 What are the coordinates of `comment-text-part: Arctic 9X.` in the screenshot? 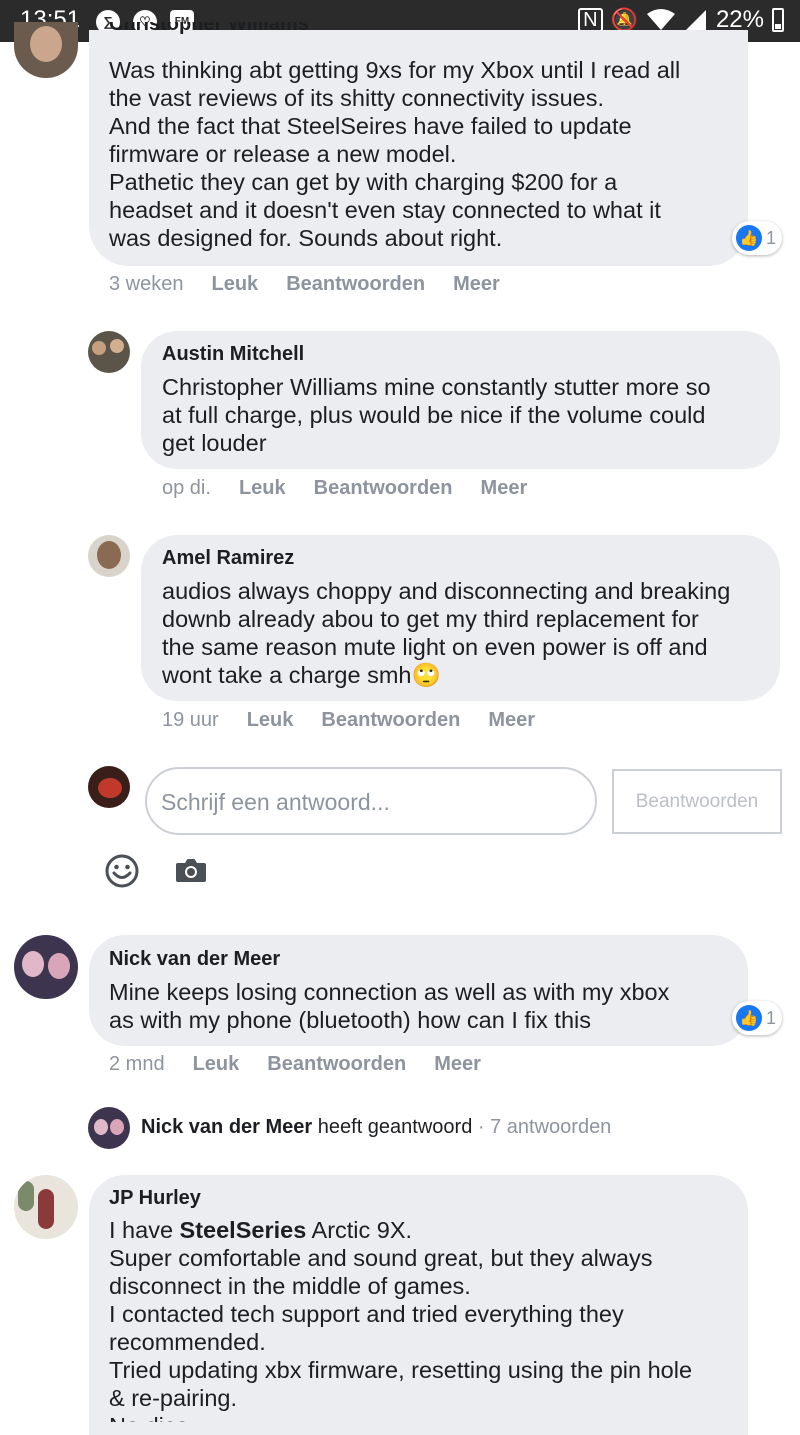 It's located at (359, 1230).